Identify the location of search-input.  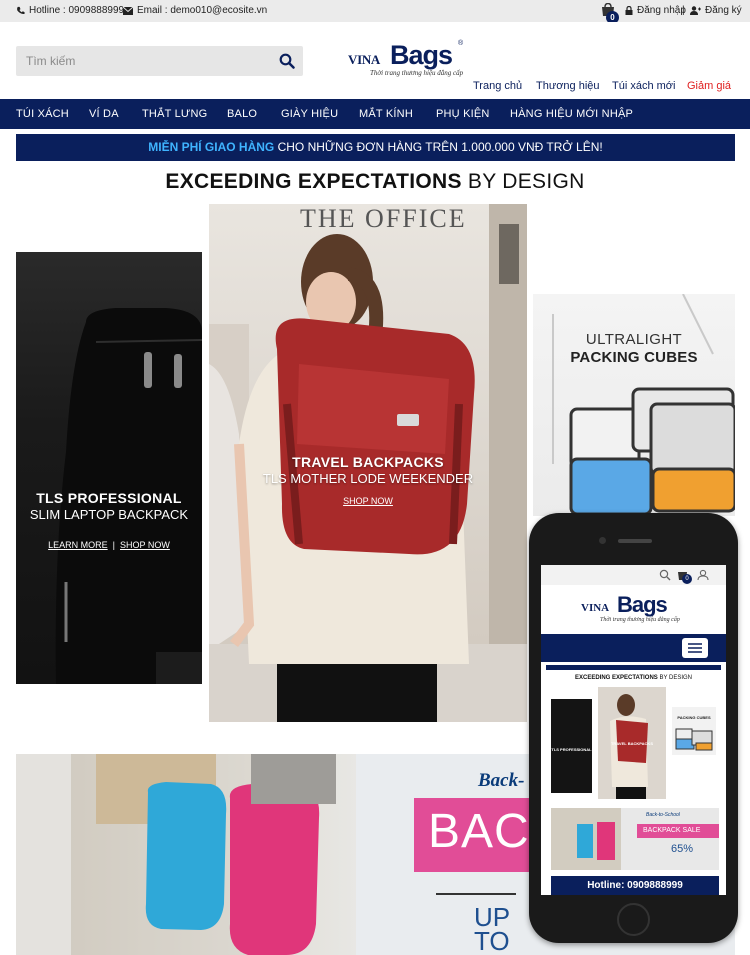
(143, 61).